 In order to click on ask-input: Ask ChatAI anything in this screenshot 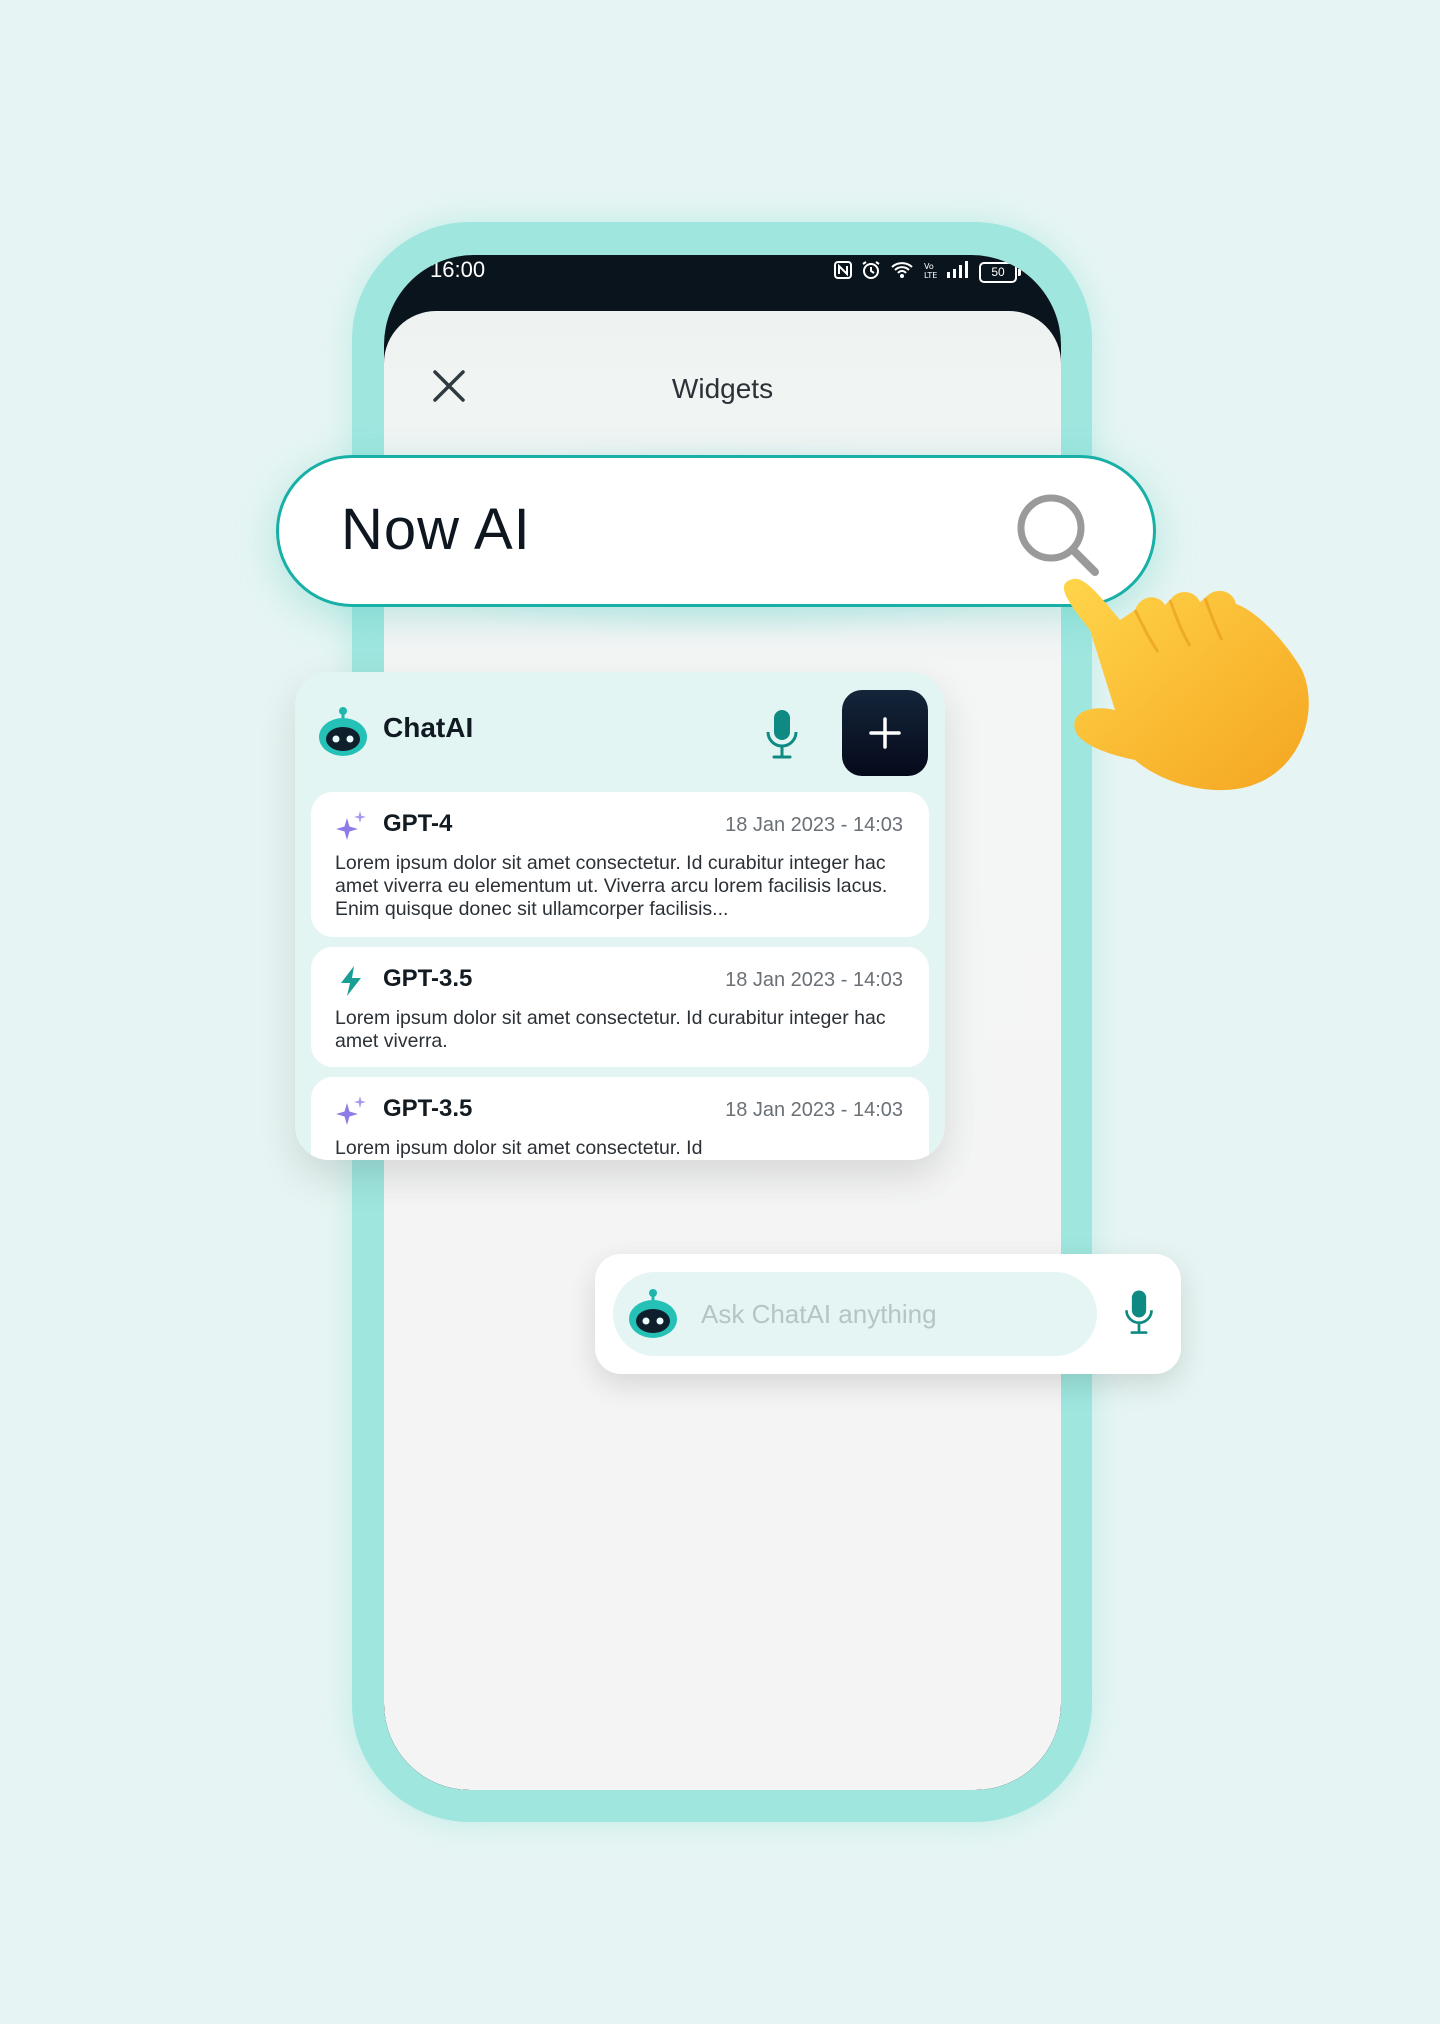, I will do `click(855, 1314)`.